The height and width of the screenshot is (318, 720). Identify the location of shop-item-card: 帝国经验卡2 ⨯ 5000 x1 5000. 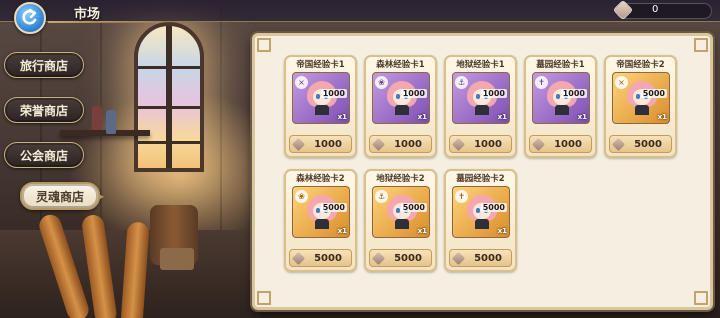
(640, 106).